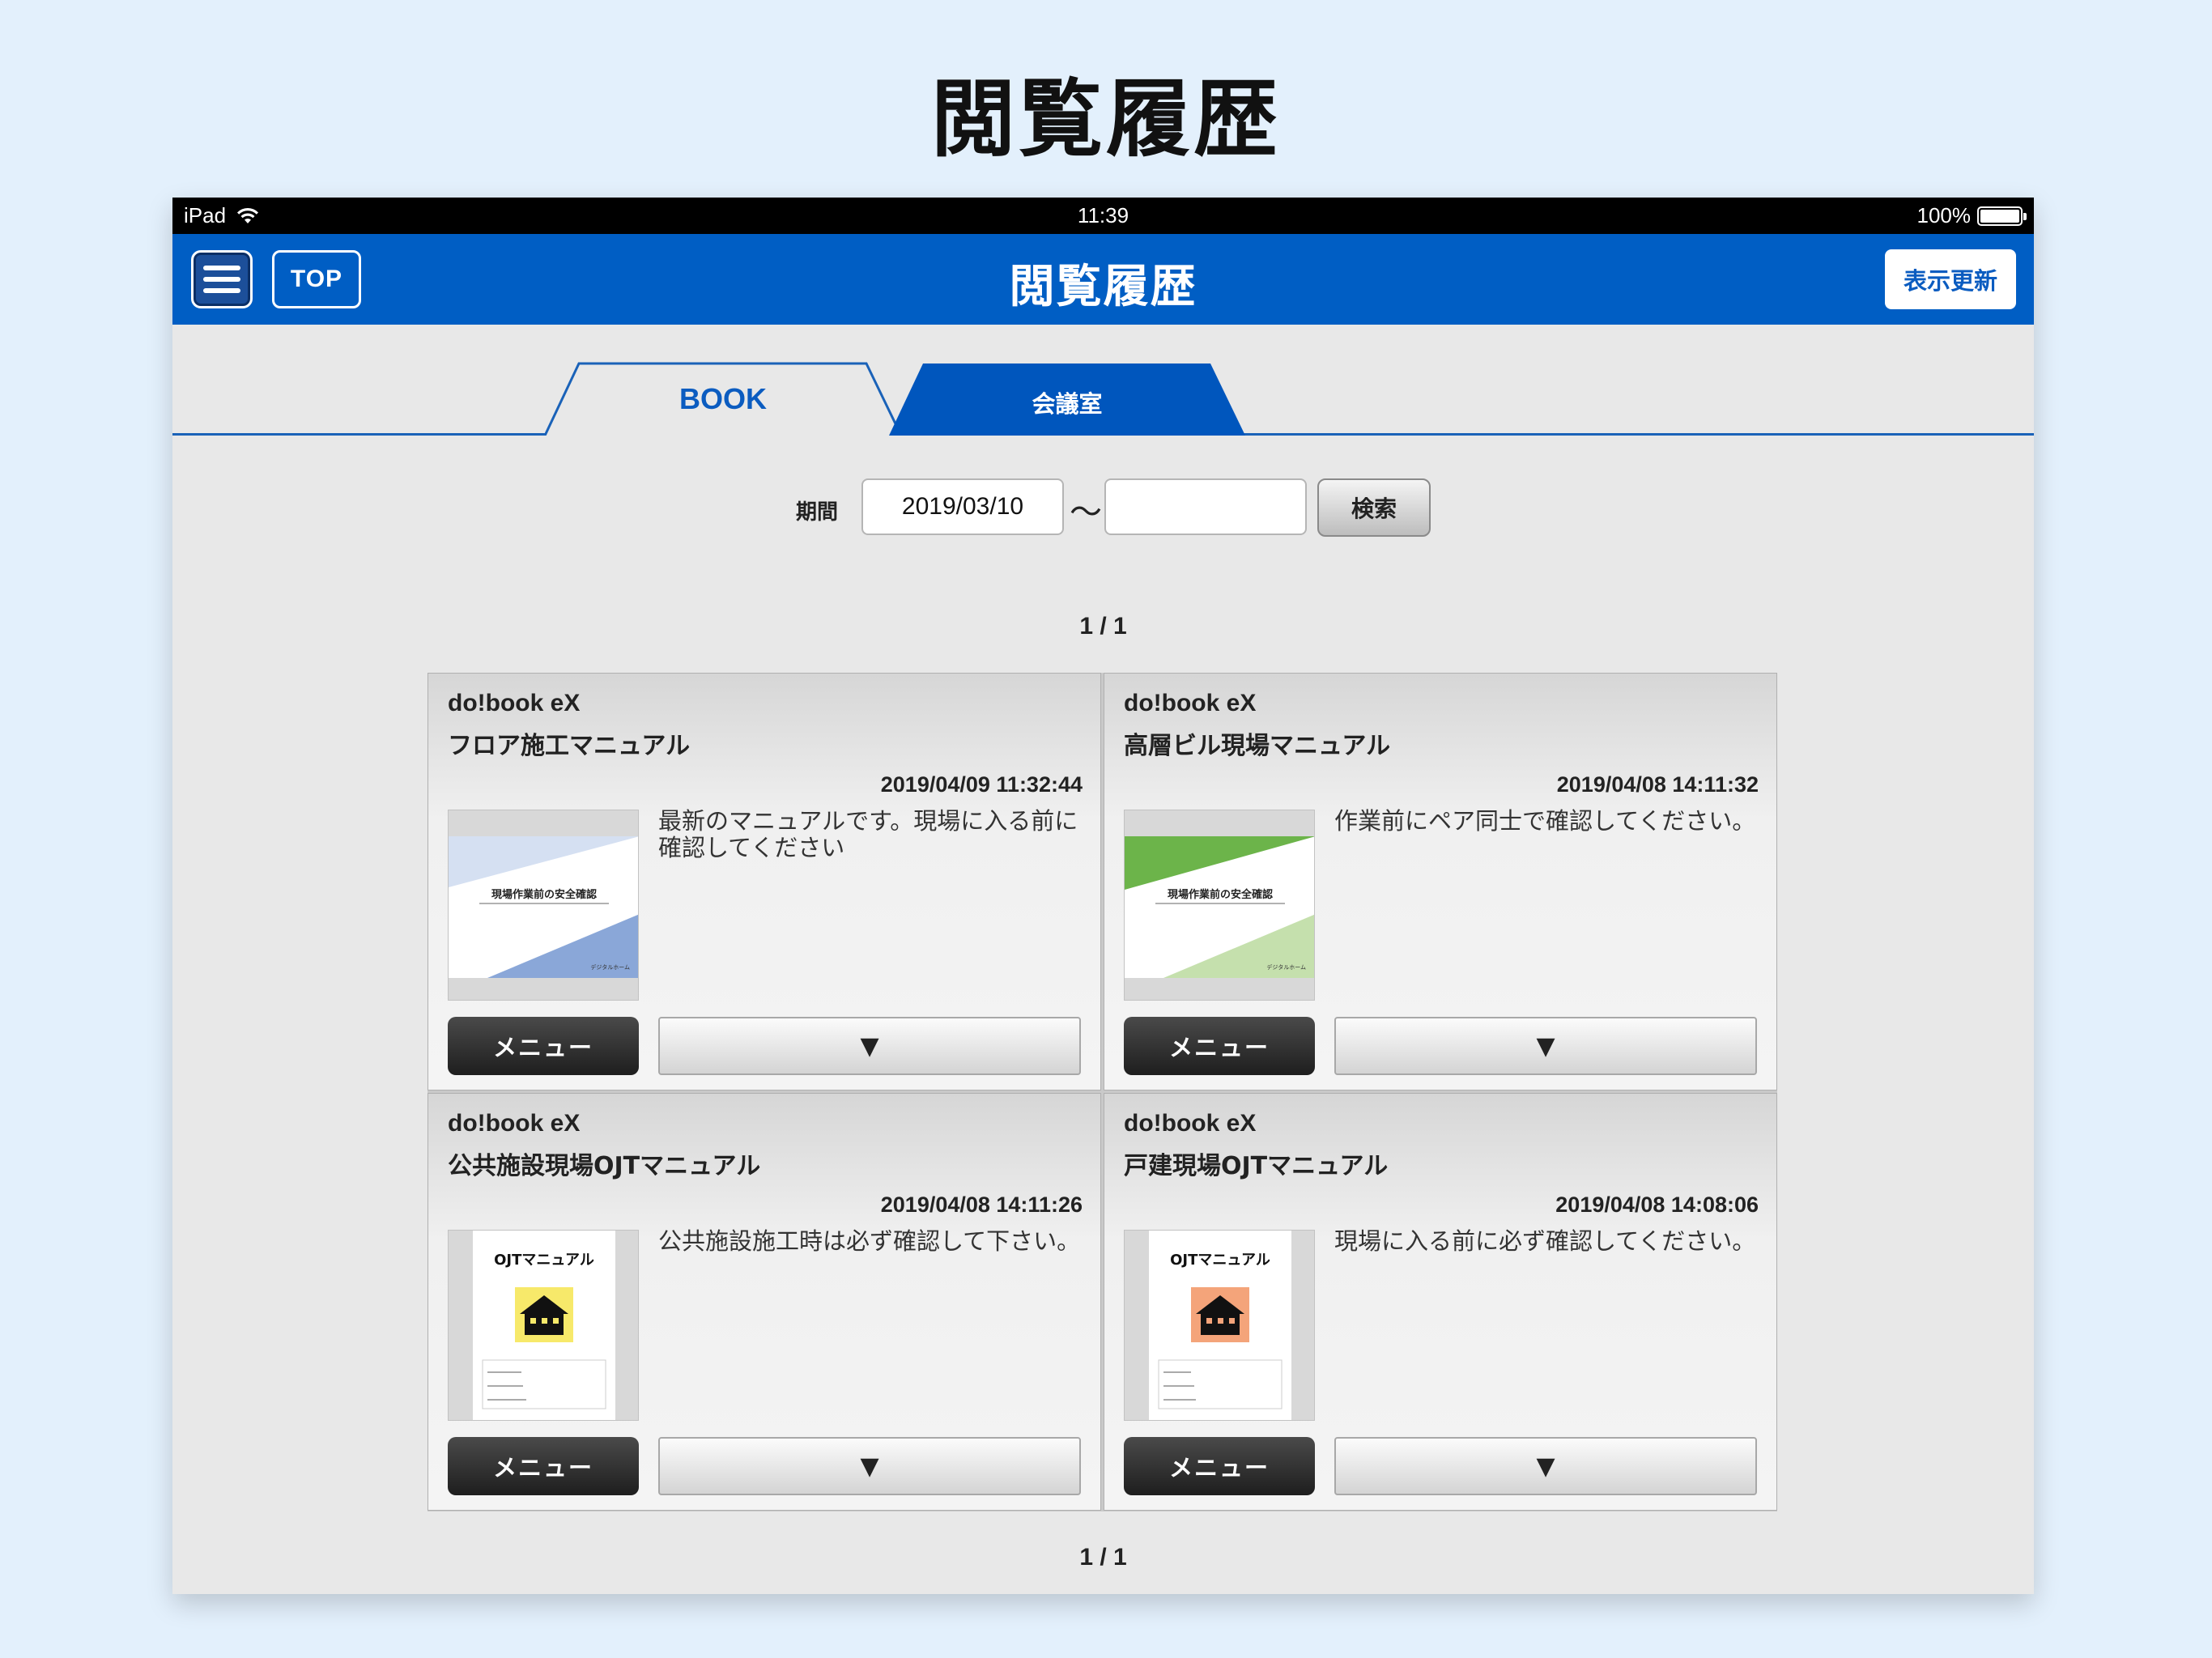 The height and width of the screenshot is (1658, 2212). What do you see at coordinates (605, 1166) in the screenshot?
I see `card-title: 公共施設現場OJTマニュアル` at bounding box center [605, 1166].